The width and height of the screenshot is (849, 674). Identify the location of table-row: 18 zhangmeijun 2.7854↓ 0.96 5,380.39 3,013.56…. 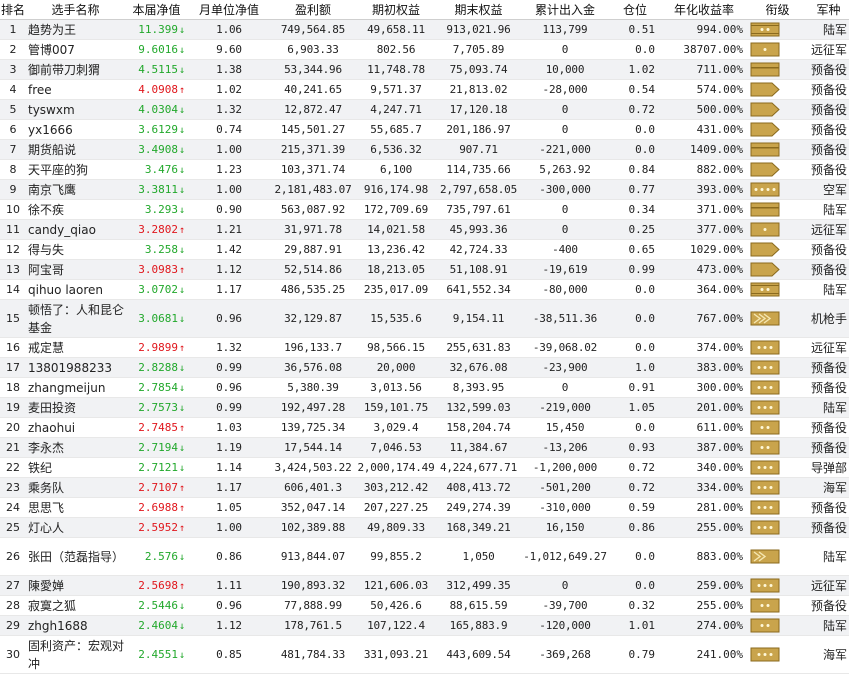
(424, 387).